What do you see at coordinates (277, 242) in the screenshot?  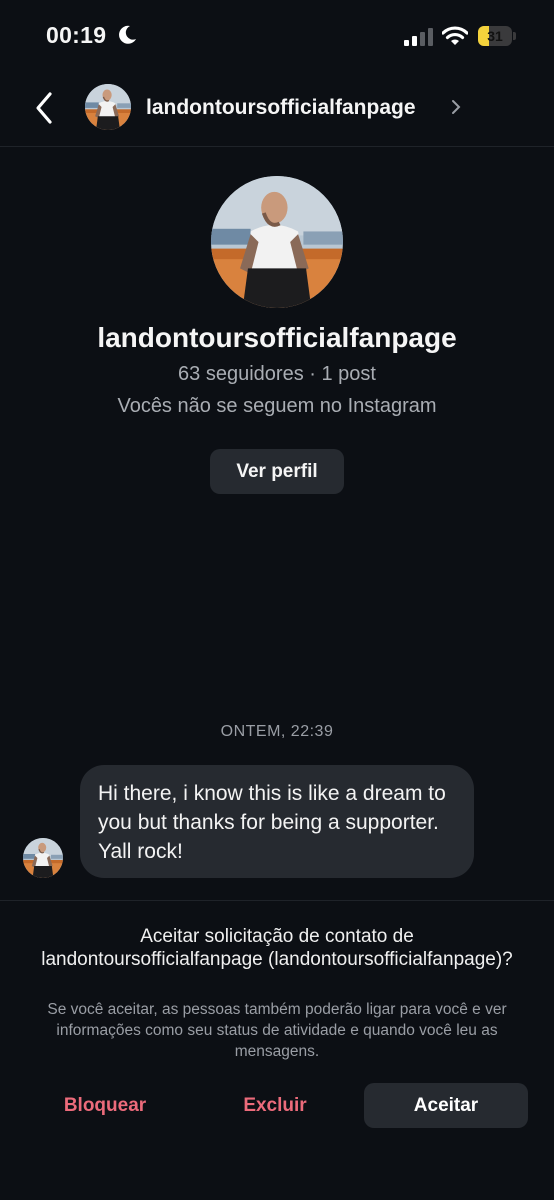 I see `profile-avatar` at bounding box center [277, 242].